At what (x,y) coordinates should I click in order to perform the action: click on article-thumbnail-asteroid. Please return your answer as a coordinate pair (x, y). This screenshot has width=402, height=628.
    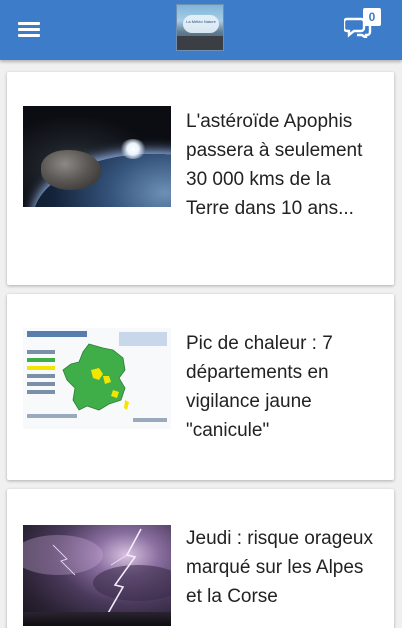
    Looking at the image, I should click on (97, 156).